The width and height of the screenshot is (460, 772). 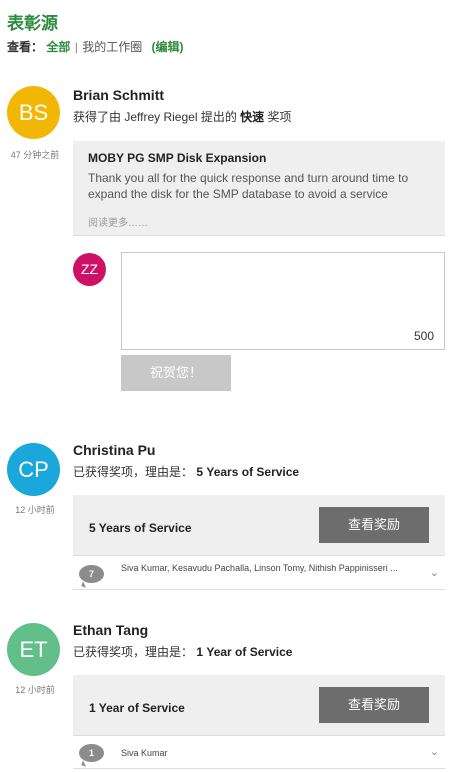 I want to click on recipient-name: Brian Schmitt, so click(x=118, y=95).